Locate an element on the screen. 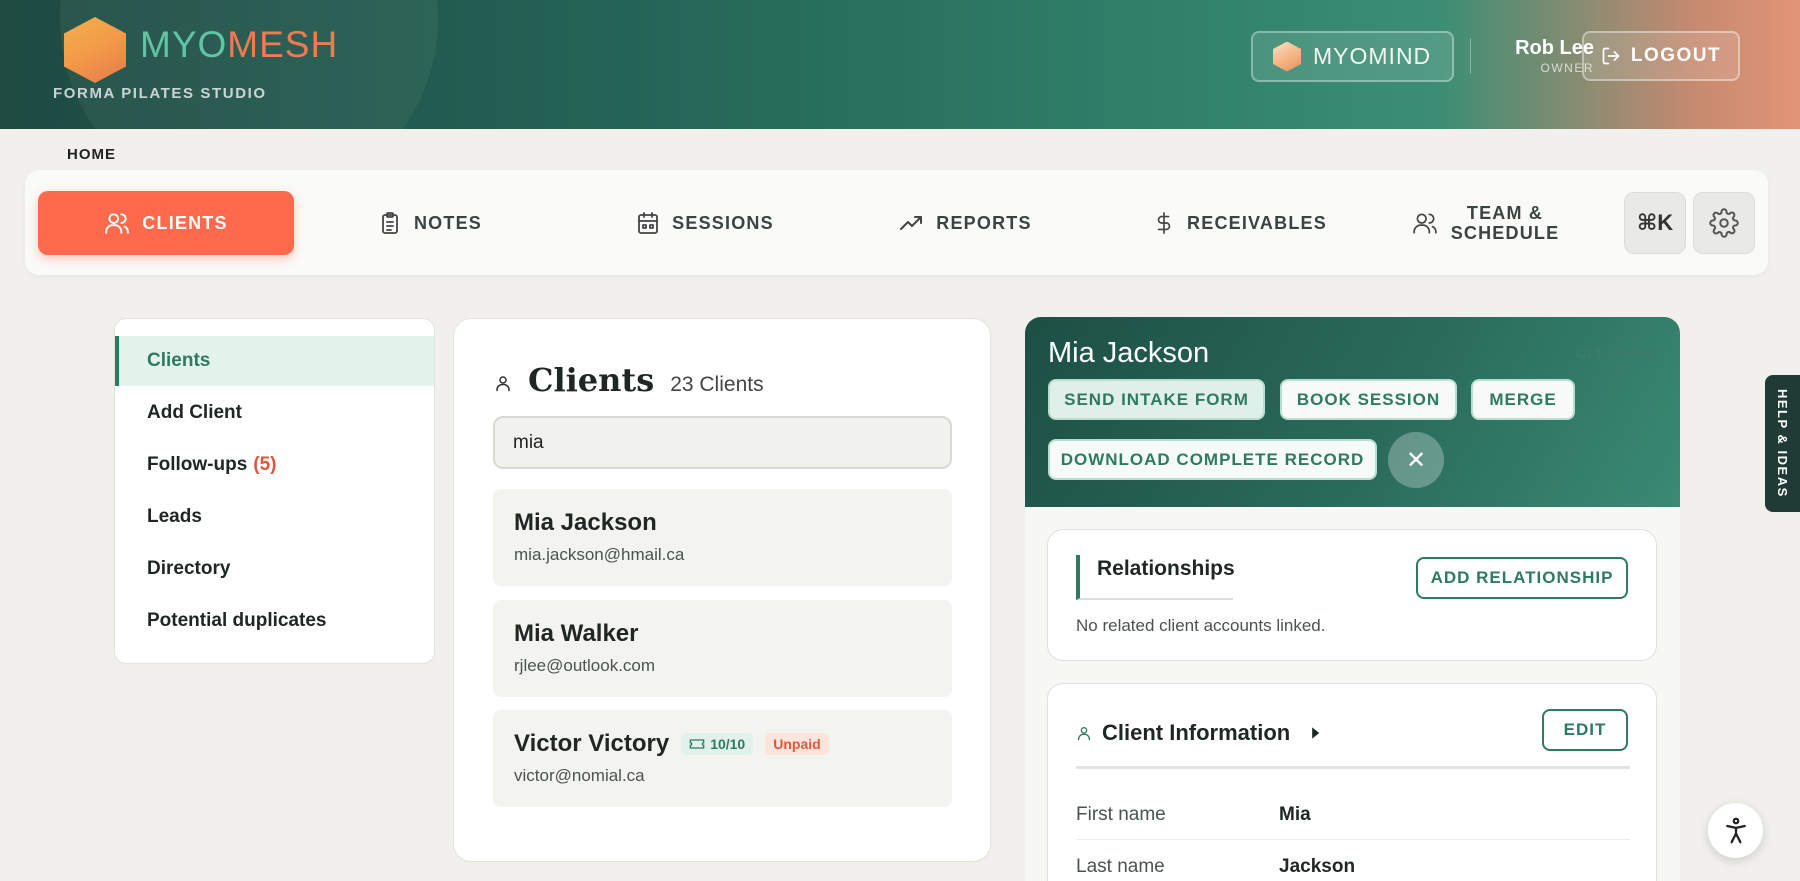  client-name-row: Victor Victory 10/10 Unpaid is located at coordinates (722, 744).